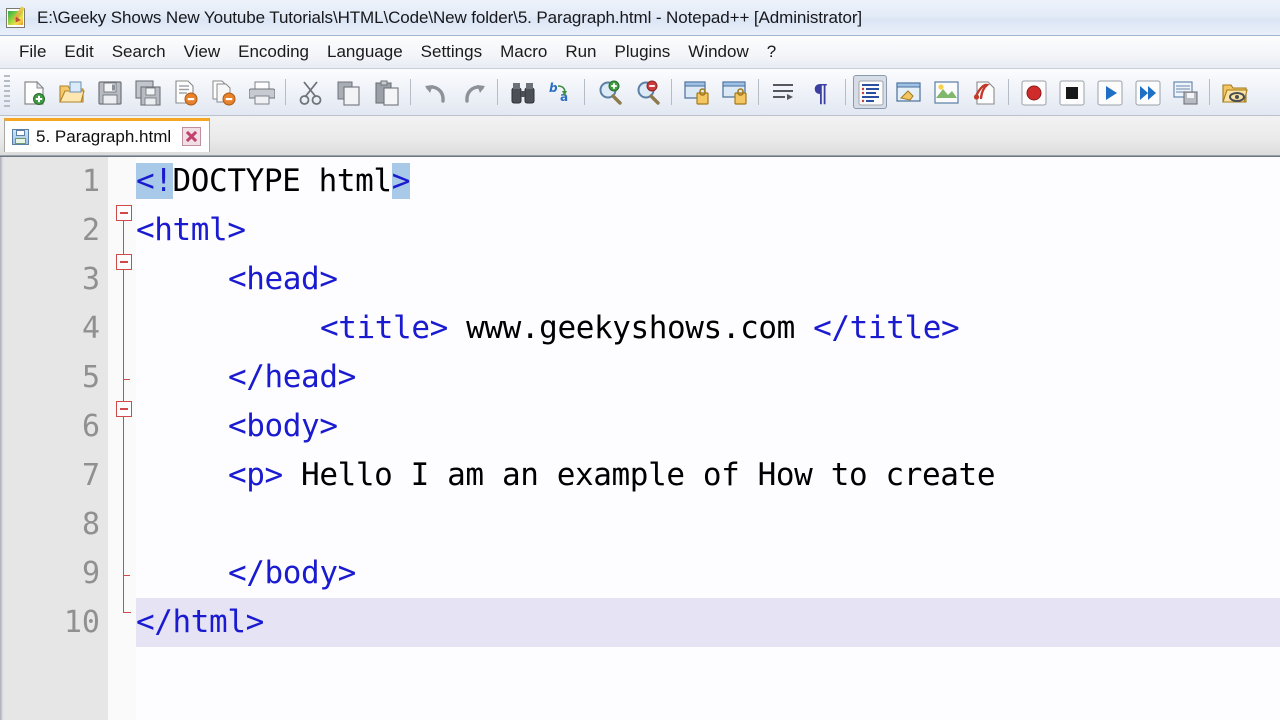 Image resolution: width=1280 pixels, height=720 pixels. I want to click on toolbar: b a ¶, so click(640, 92).